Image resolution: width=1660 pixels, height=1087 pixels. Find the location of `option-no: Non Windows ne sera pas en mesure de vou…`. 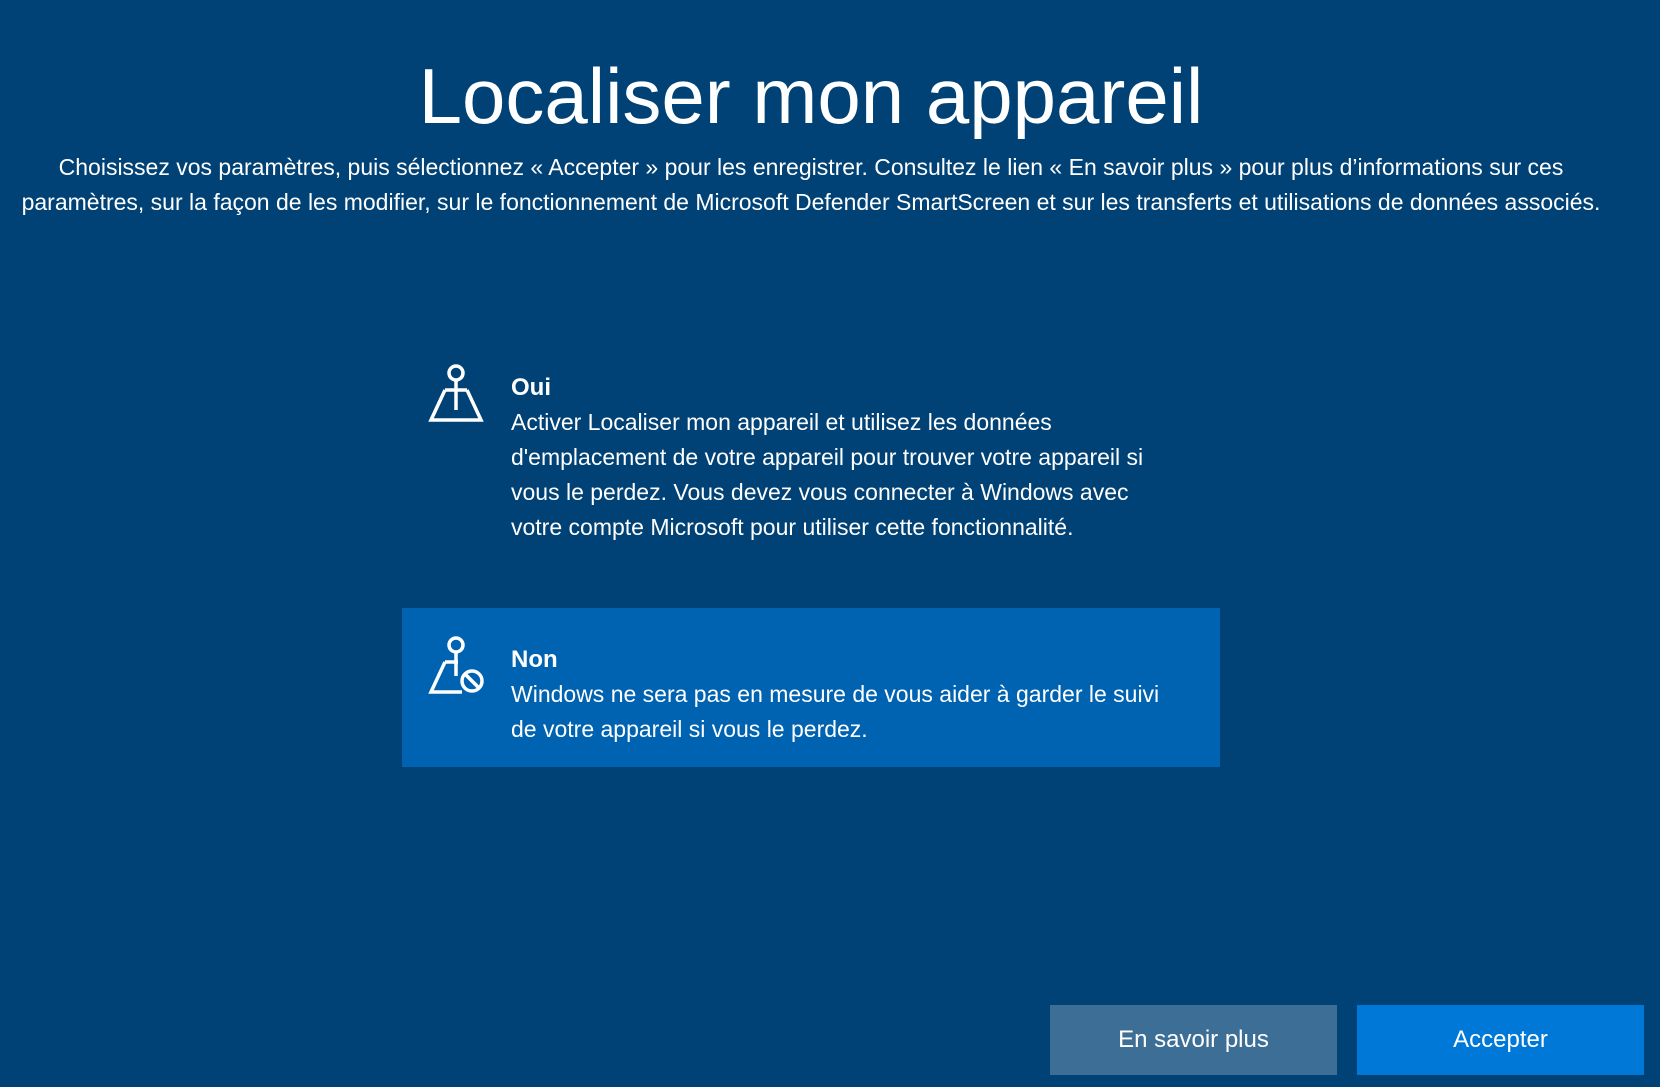

option-no: Non Windows ne sera pas en mesure de vou… is located at coordinates (811, 687).